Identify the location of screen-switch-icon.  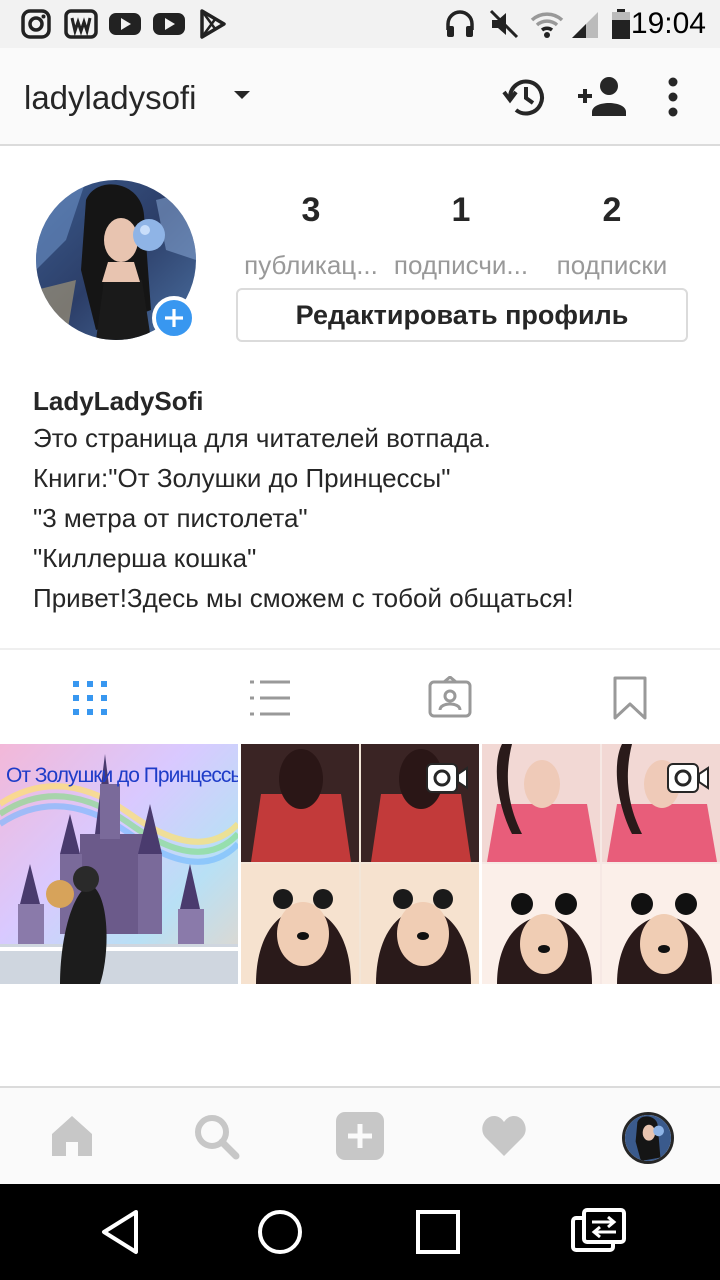
(599, 1232).